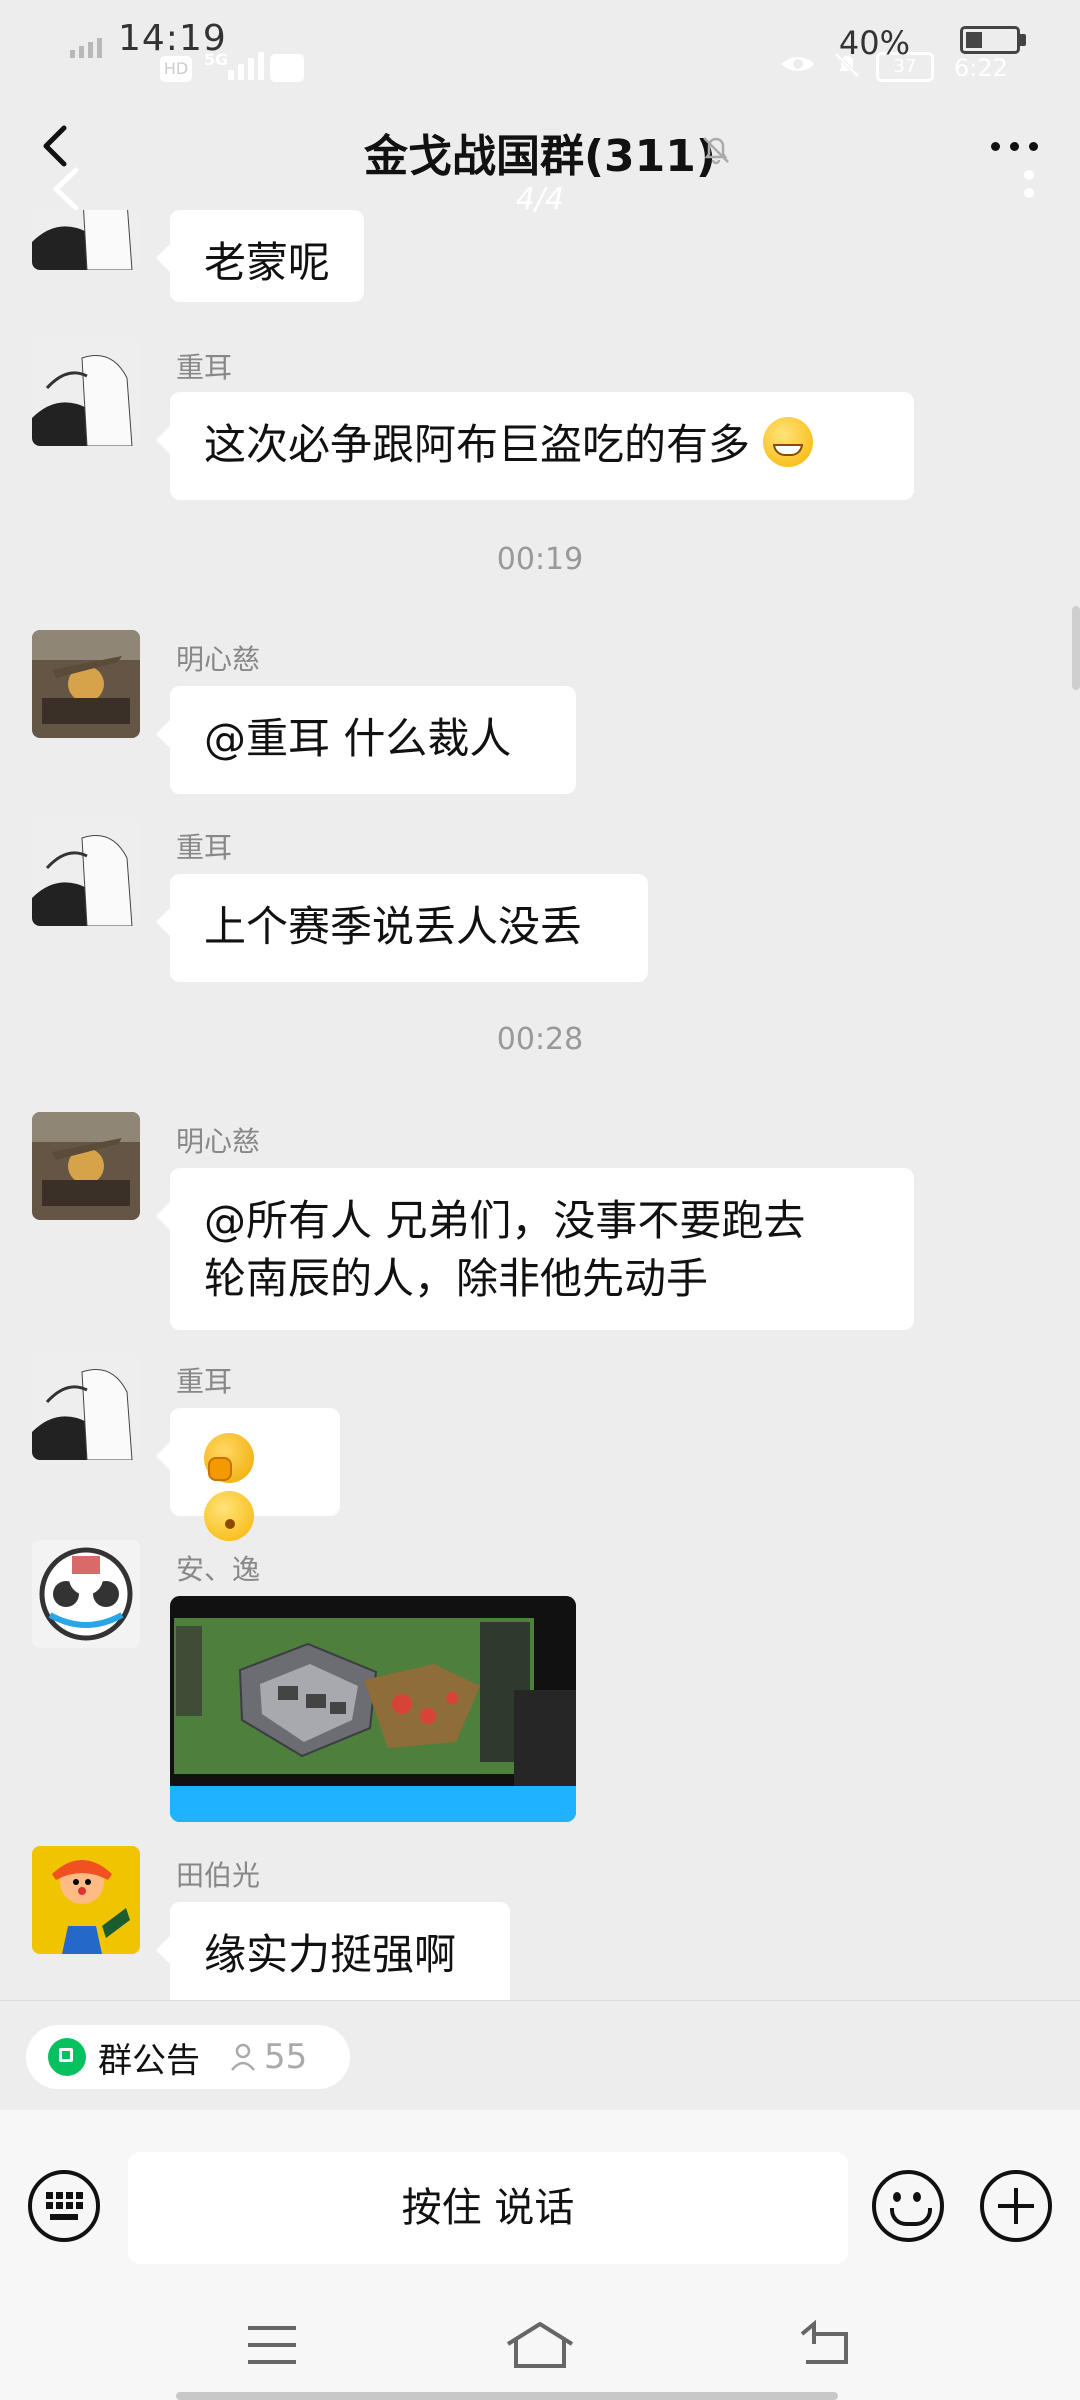 The image size is (1080, 2400). What do you see at coordinates (990, 40) in the screenshot?
I see `battery-icon` at bounding box center [990, 40].